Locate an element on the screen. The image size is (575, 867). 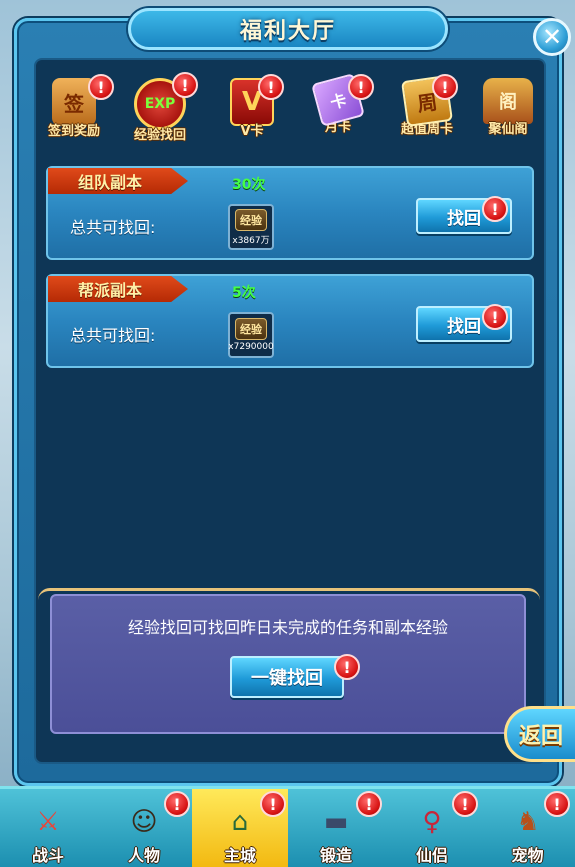
reward-slot: 经验 x7290000 is located at coordinates (251, 335).